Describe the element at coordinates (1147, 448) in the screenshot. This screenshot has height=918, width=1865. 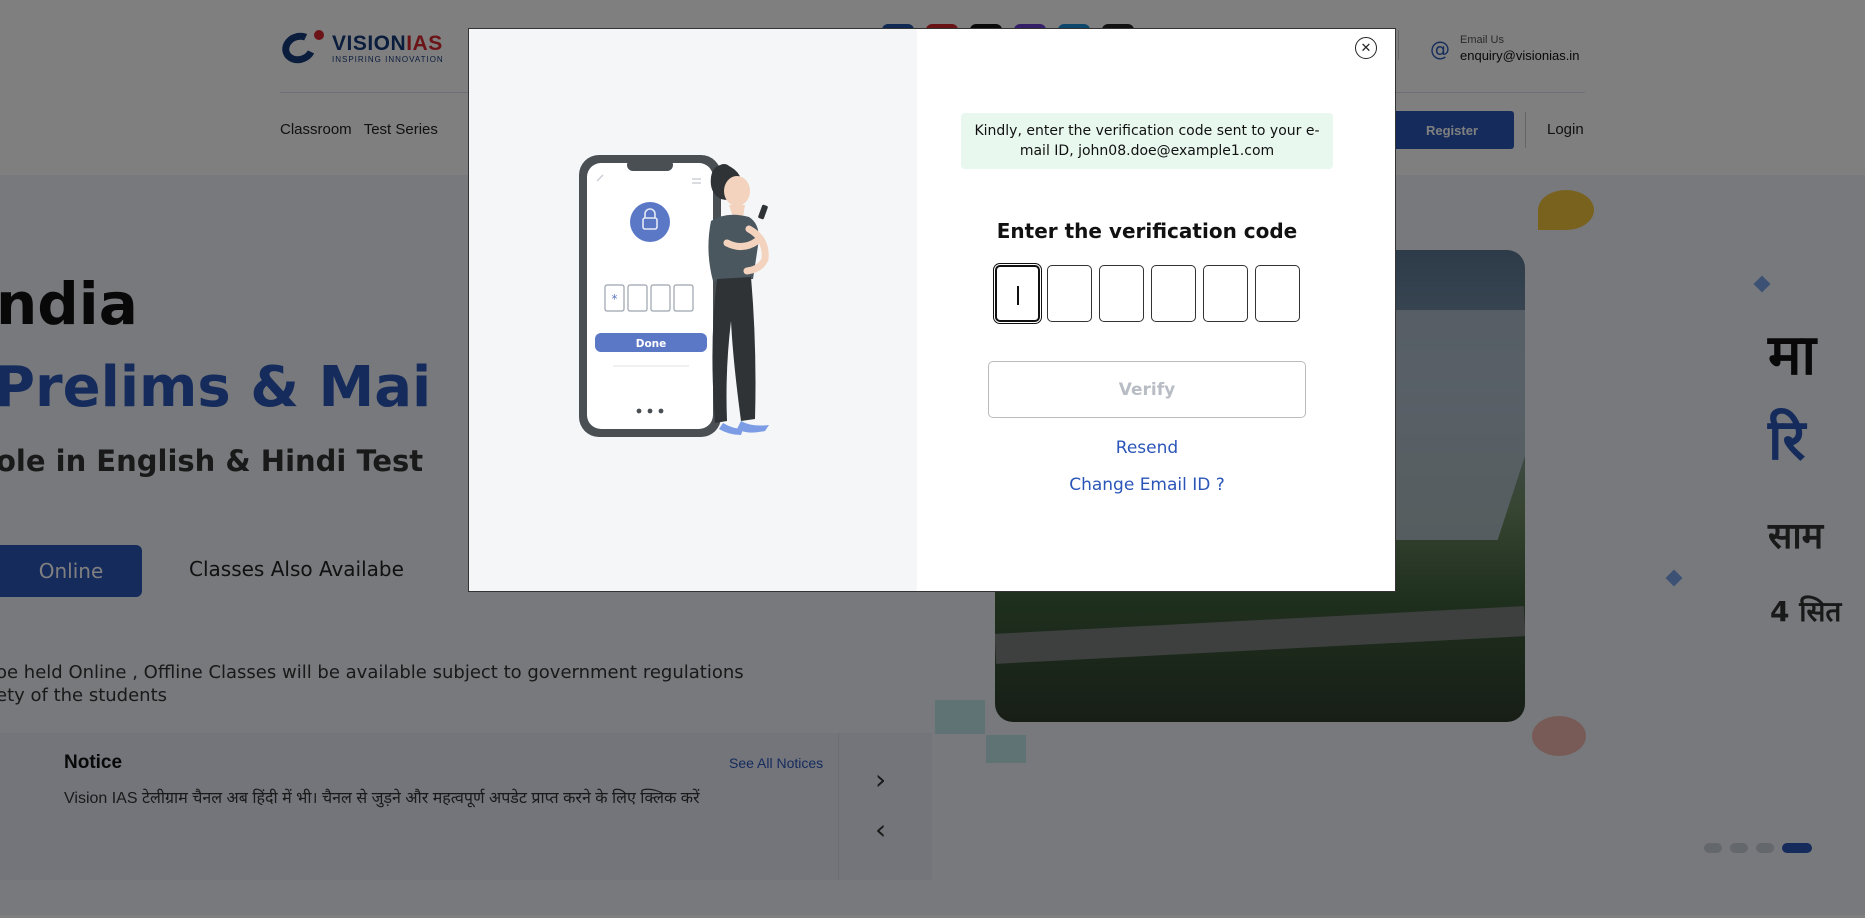
I see `resend-link: Resend` at that location.